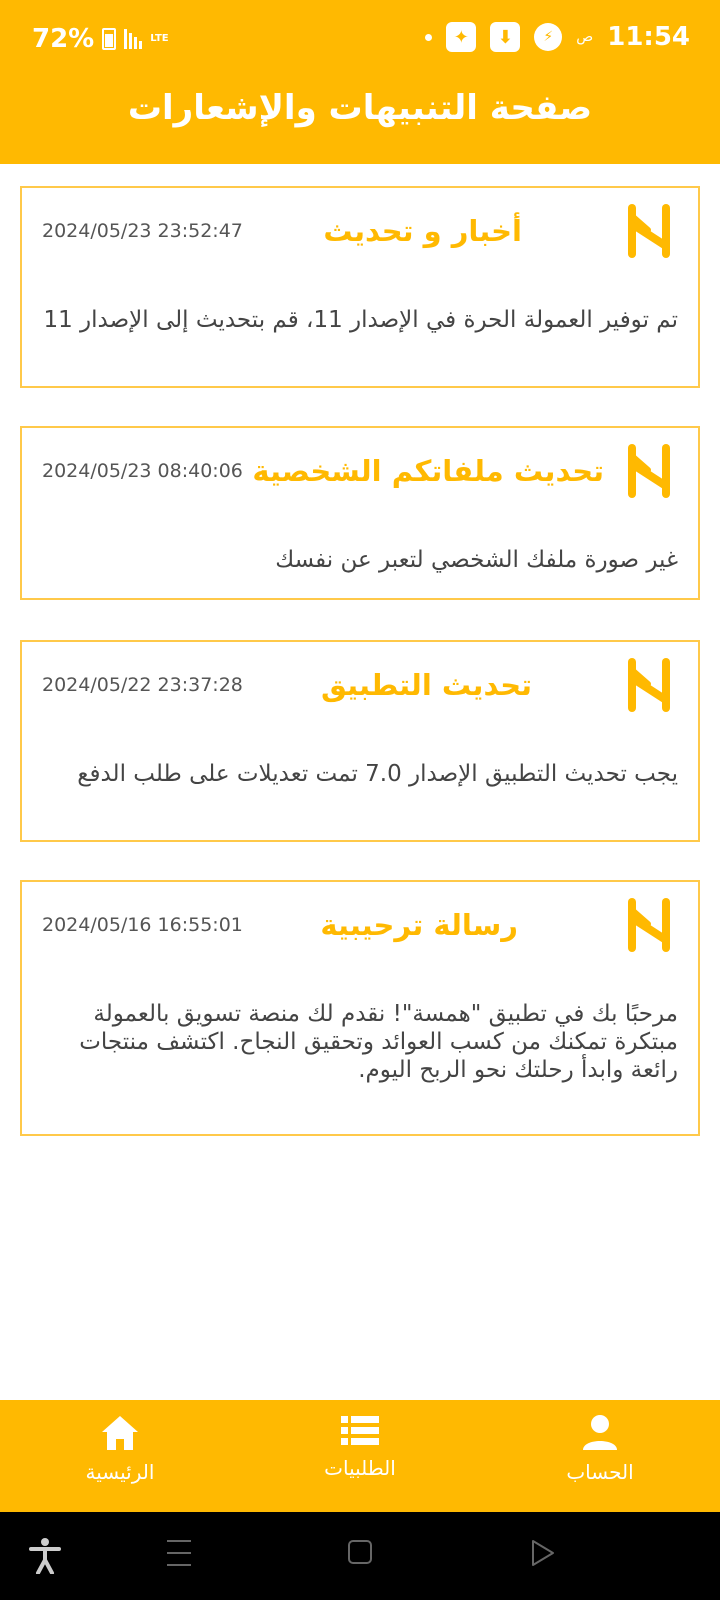 This screenshot has width=720, height=1600. Describe the element at coordinates (419, 925) in the screenshot. I see `notification-title: رسالة ترحيبية` at that location.